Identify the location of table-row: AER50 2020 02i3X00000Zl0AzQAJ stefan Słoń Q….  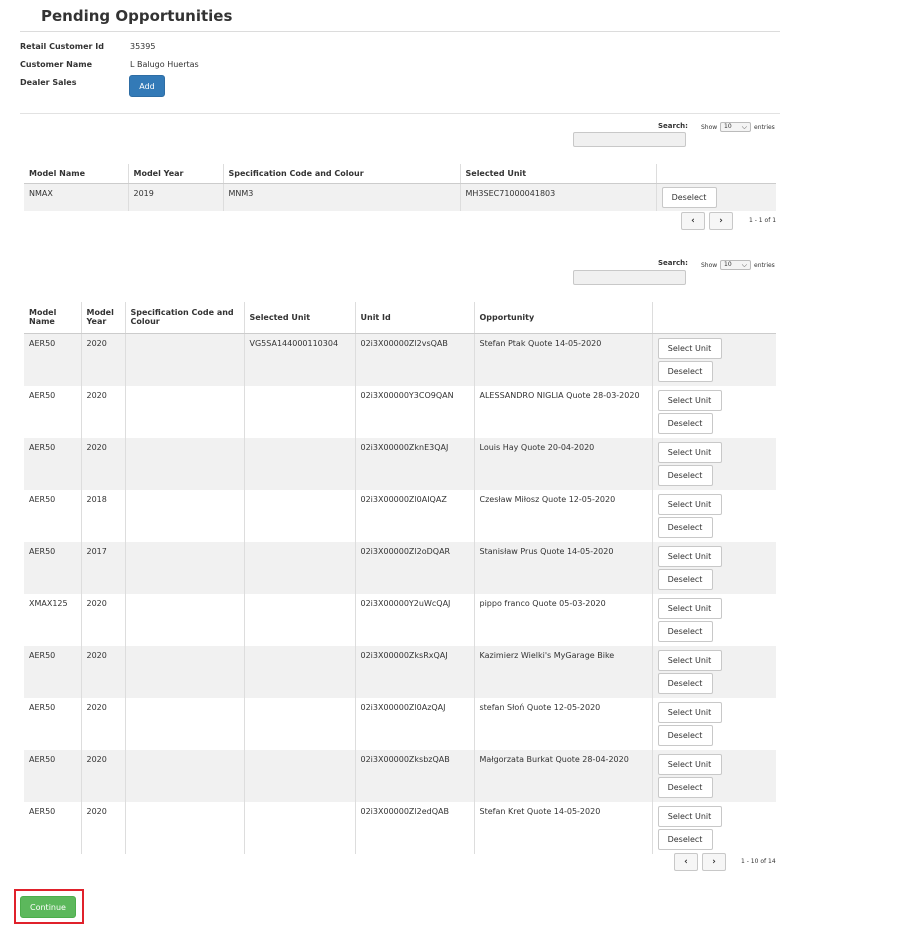
(400, 723).